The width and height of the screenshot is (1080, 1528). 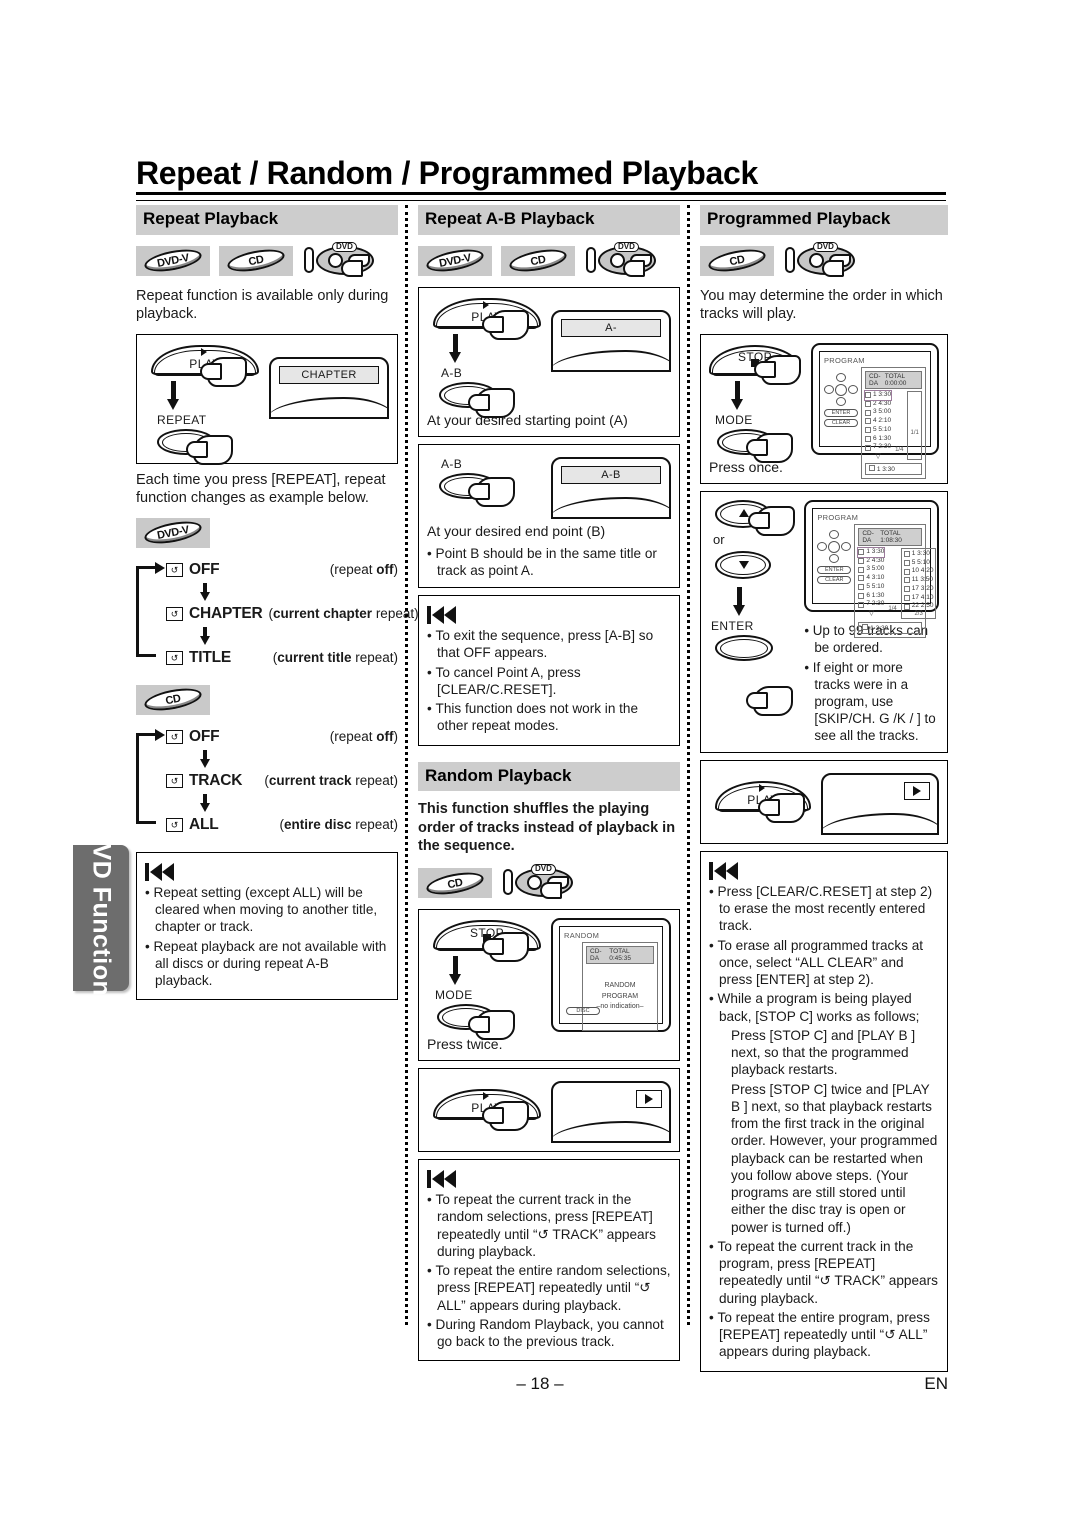 I want to click on cycle-desc-off-cd: (repeat off), so click(x=363, y=737).